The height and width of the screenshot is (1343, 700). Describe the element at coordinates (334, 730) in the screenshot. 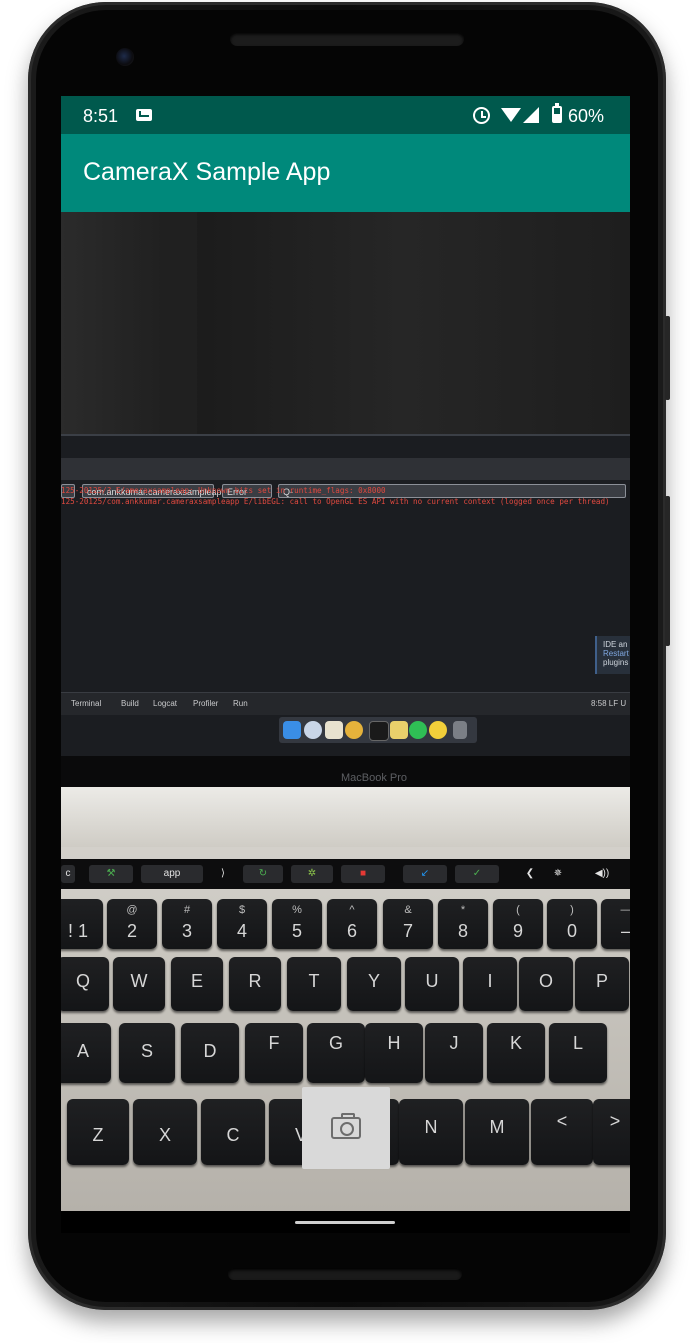

I see `preview-app-icon` at that location.